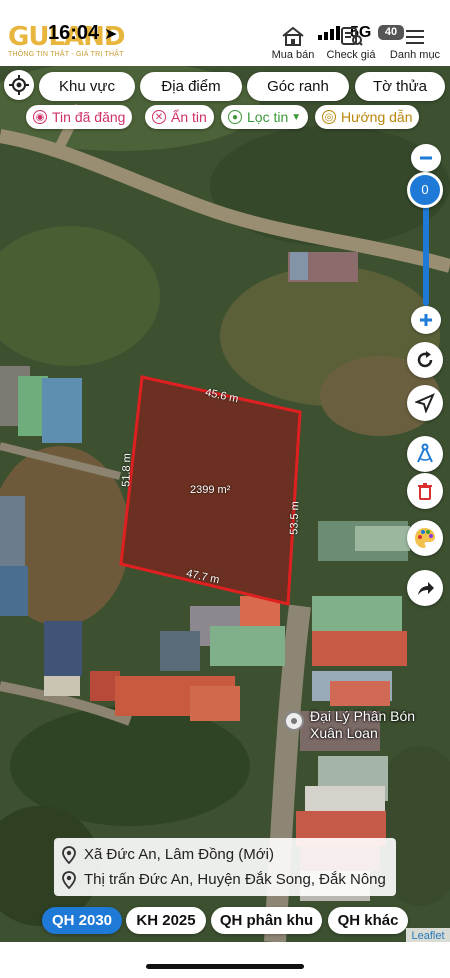 The height and width of the screenshot is (978, 450). What do you see at coordinates (225, 960) in the screenshot?
I see `home-indicator-area` at bounding box center [225, 960].